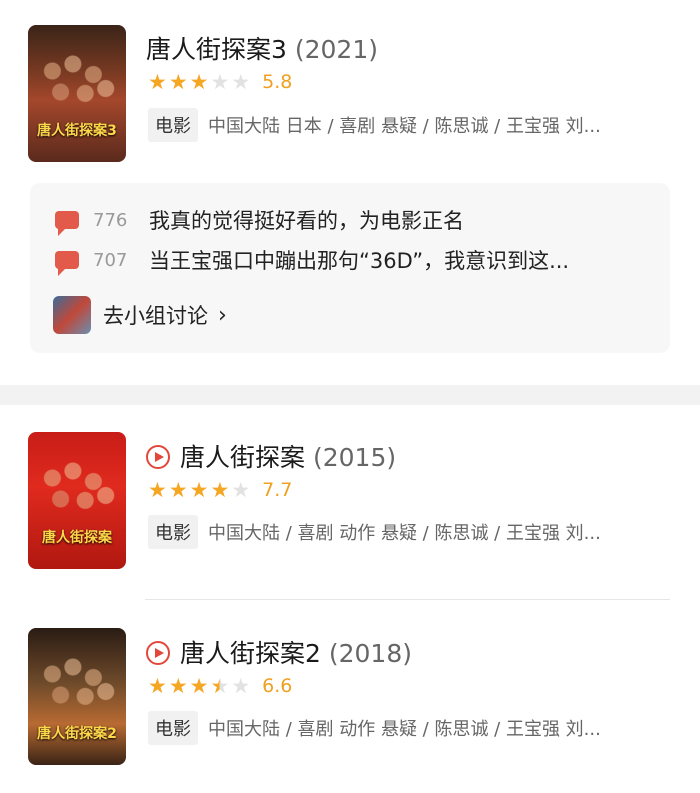 The width and height of the screenshot is (700, 793). What do you see at coordinates (350, 395) in the screenshot?
I see `section-separator` at bounding box center [350, 395].